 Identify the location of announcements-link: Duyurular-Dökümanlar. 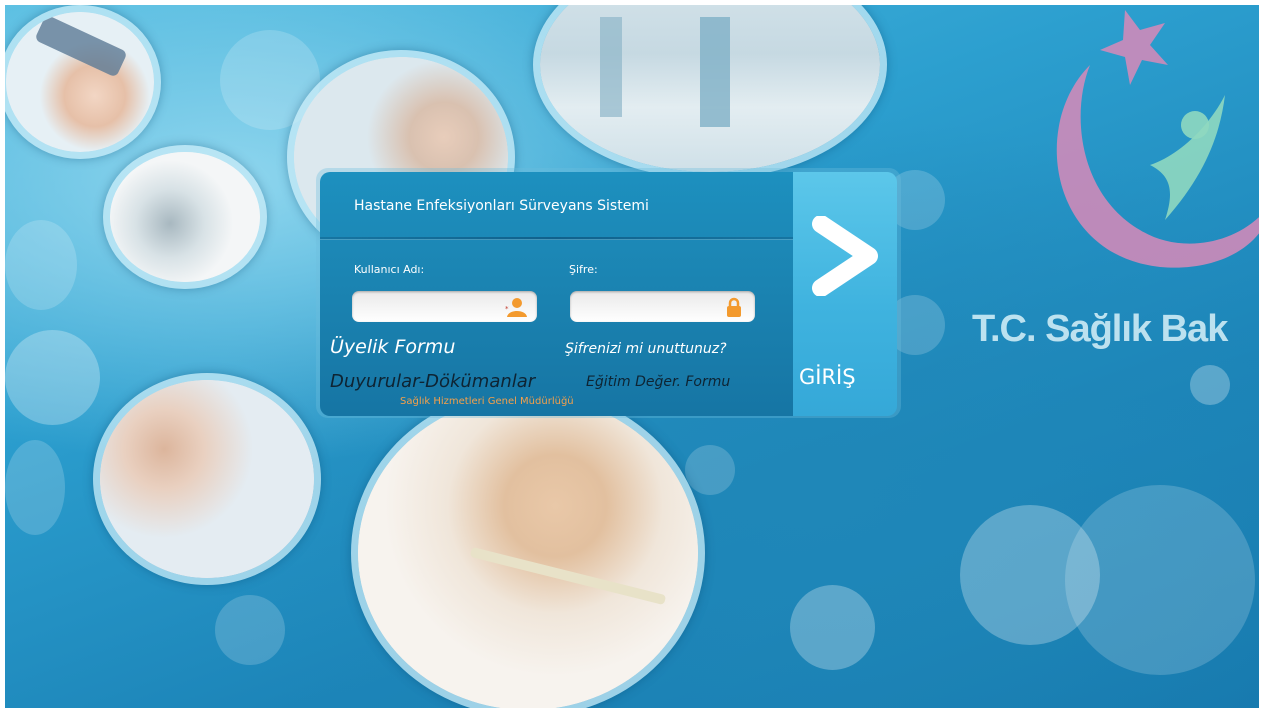
(432, 381).